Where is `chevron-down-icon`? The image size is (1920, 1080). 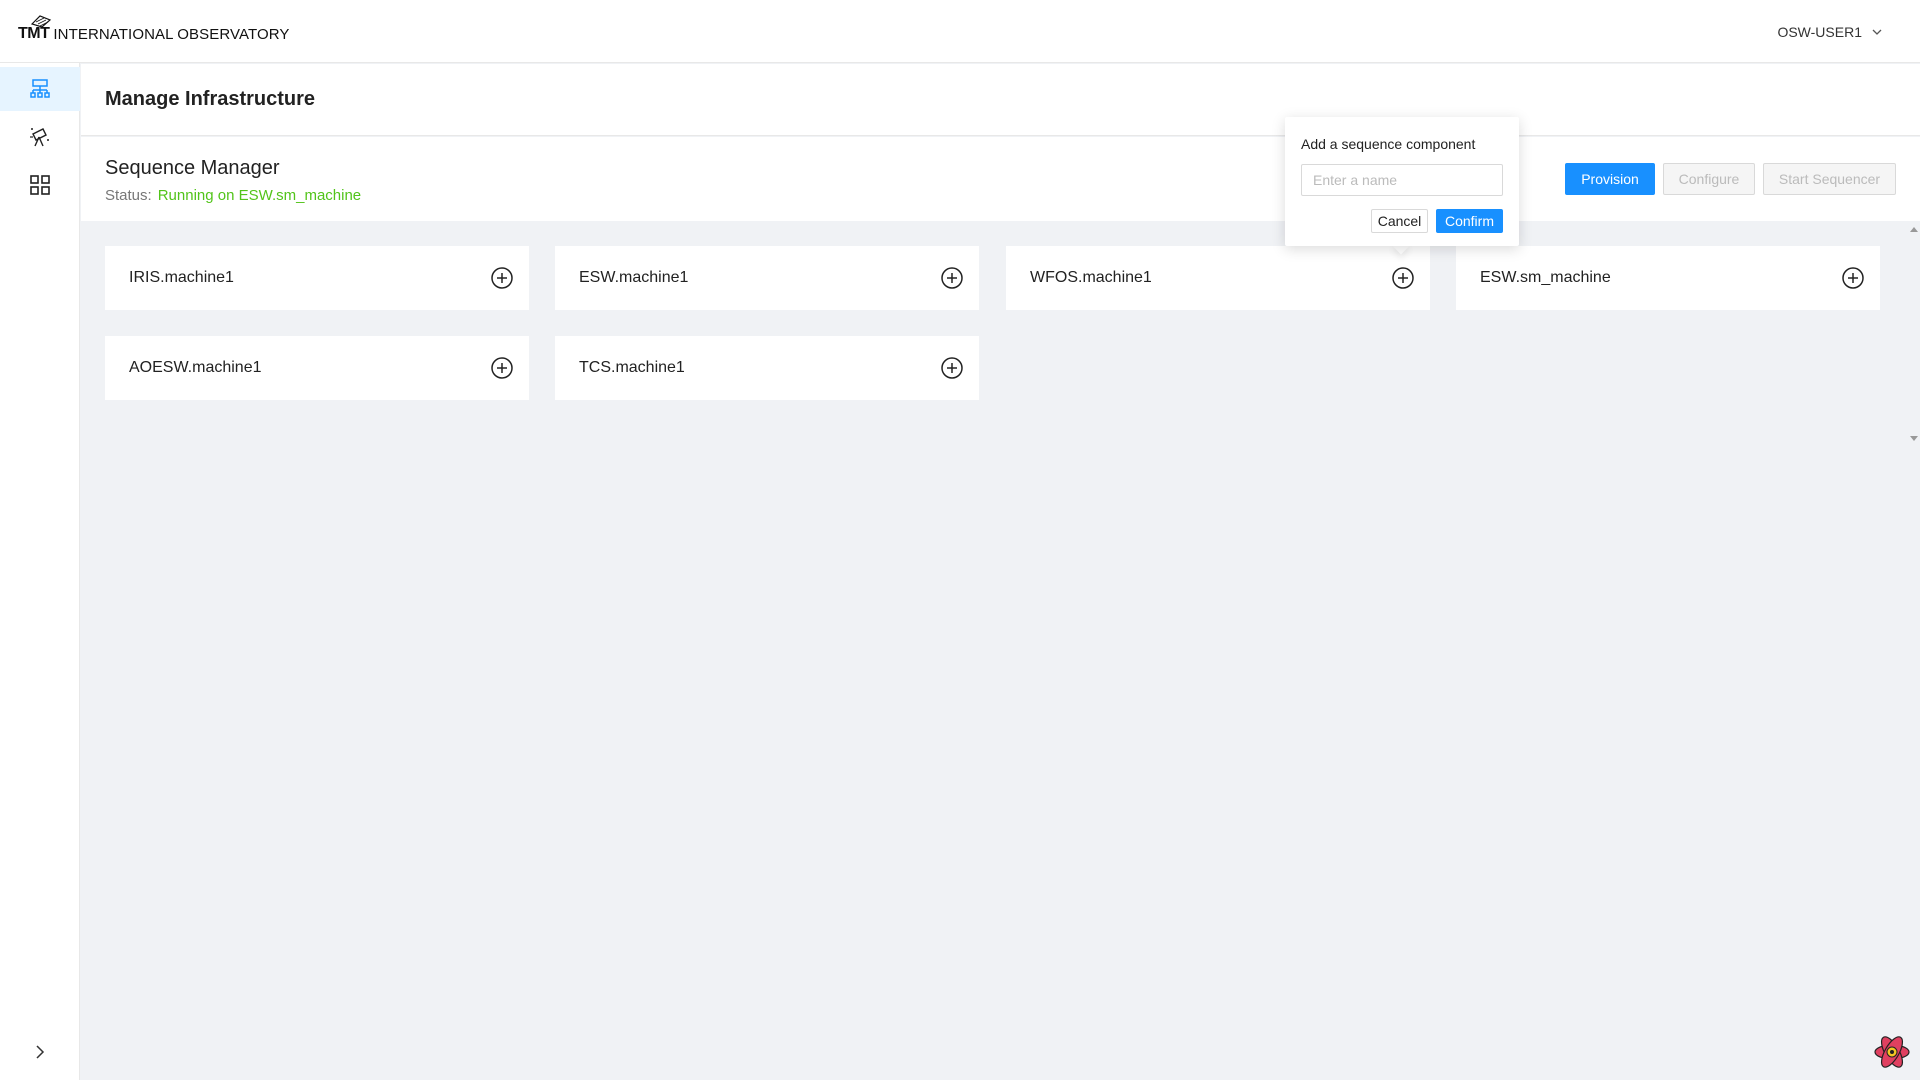 chevron-down-icon is located at coordinates (1877, 32).